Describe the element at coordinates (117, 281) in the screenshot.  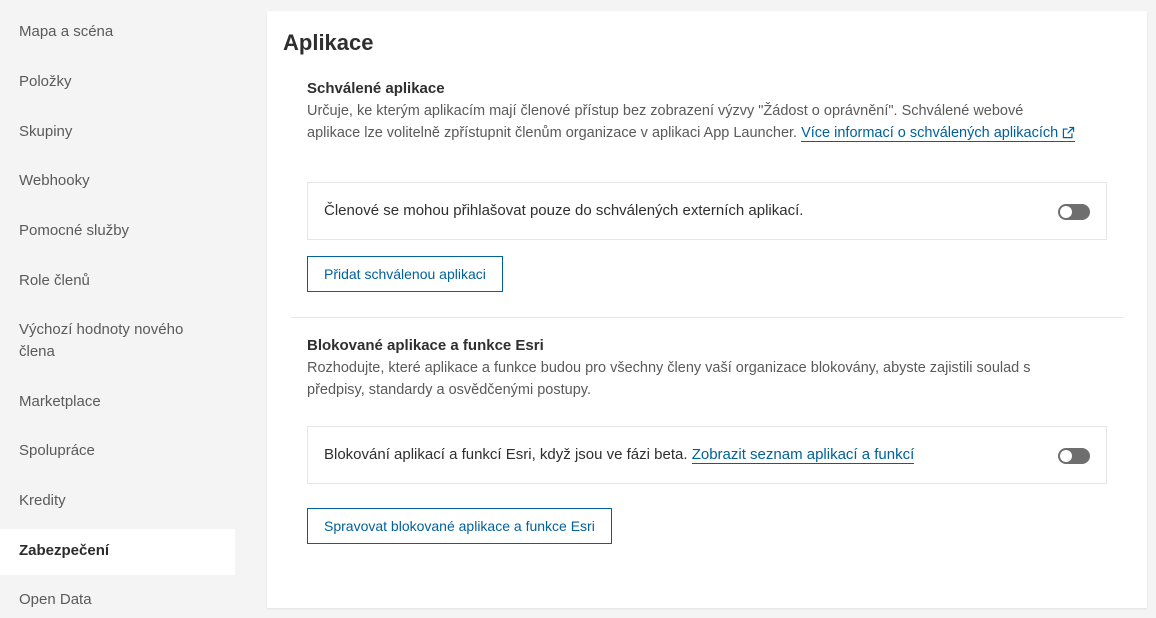
I see `sidebar-item-member-roles: Role členů` at that location.